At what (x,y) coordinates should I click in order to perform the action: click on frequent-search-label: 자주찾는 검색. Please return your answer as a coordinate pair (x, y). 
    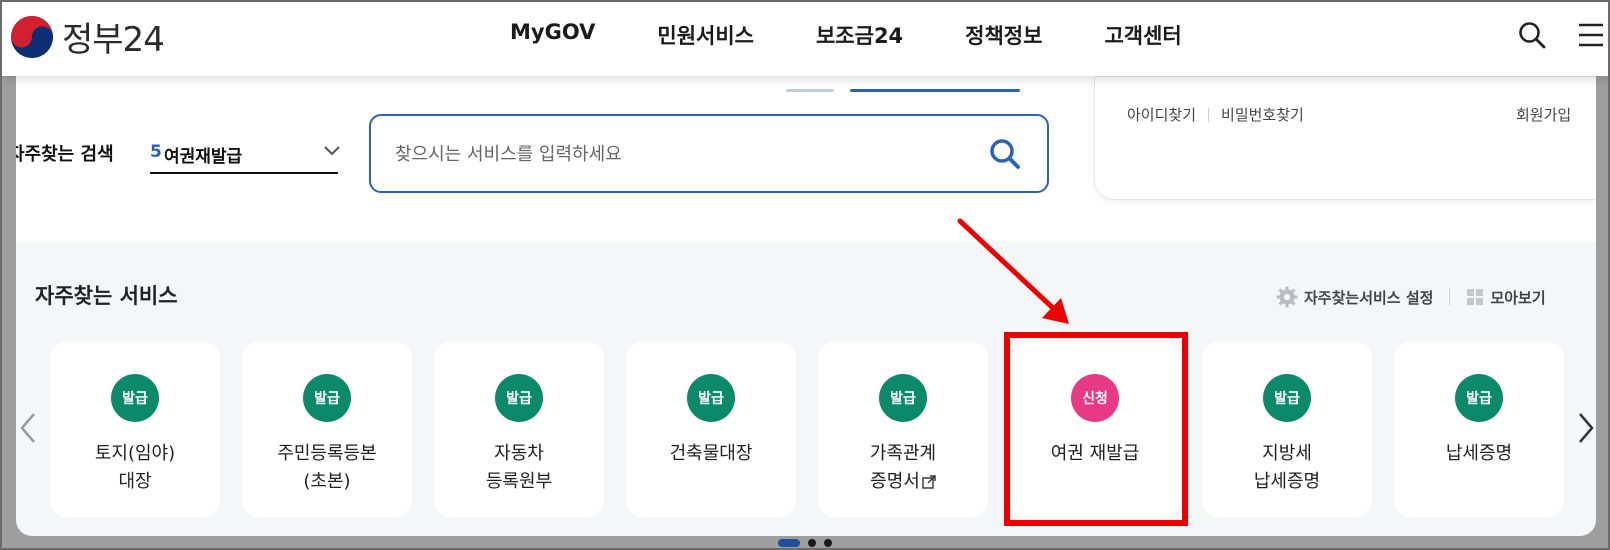
    Looking at the image, I should click on (65, 154).